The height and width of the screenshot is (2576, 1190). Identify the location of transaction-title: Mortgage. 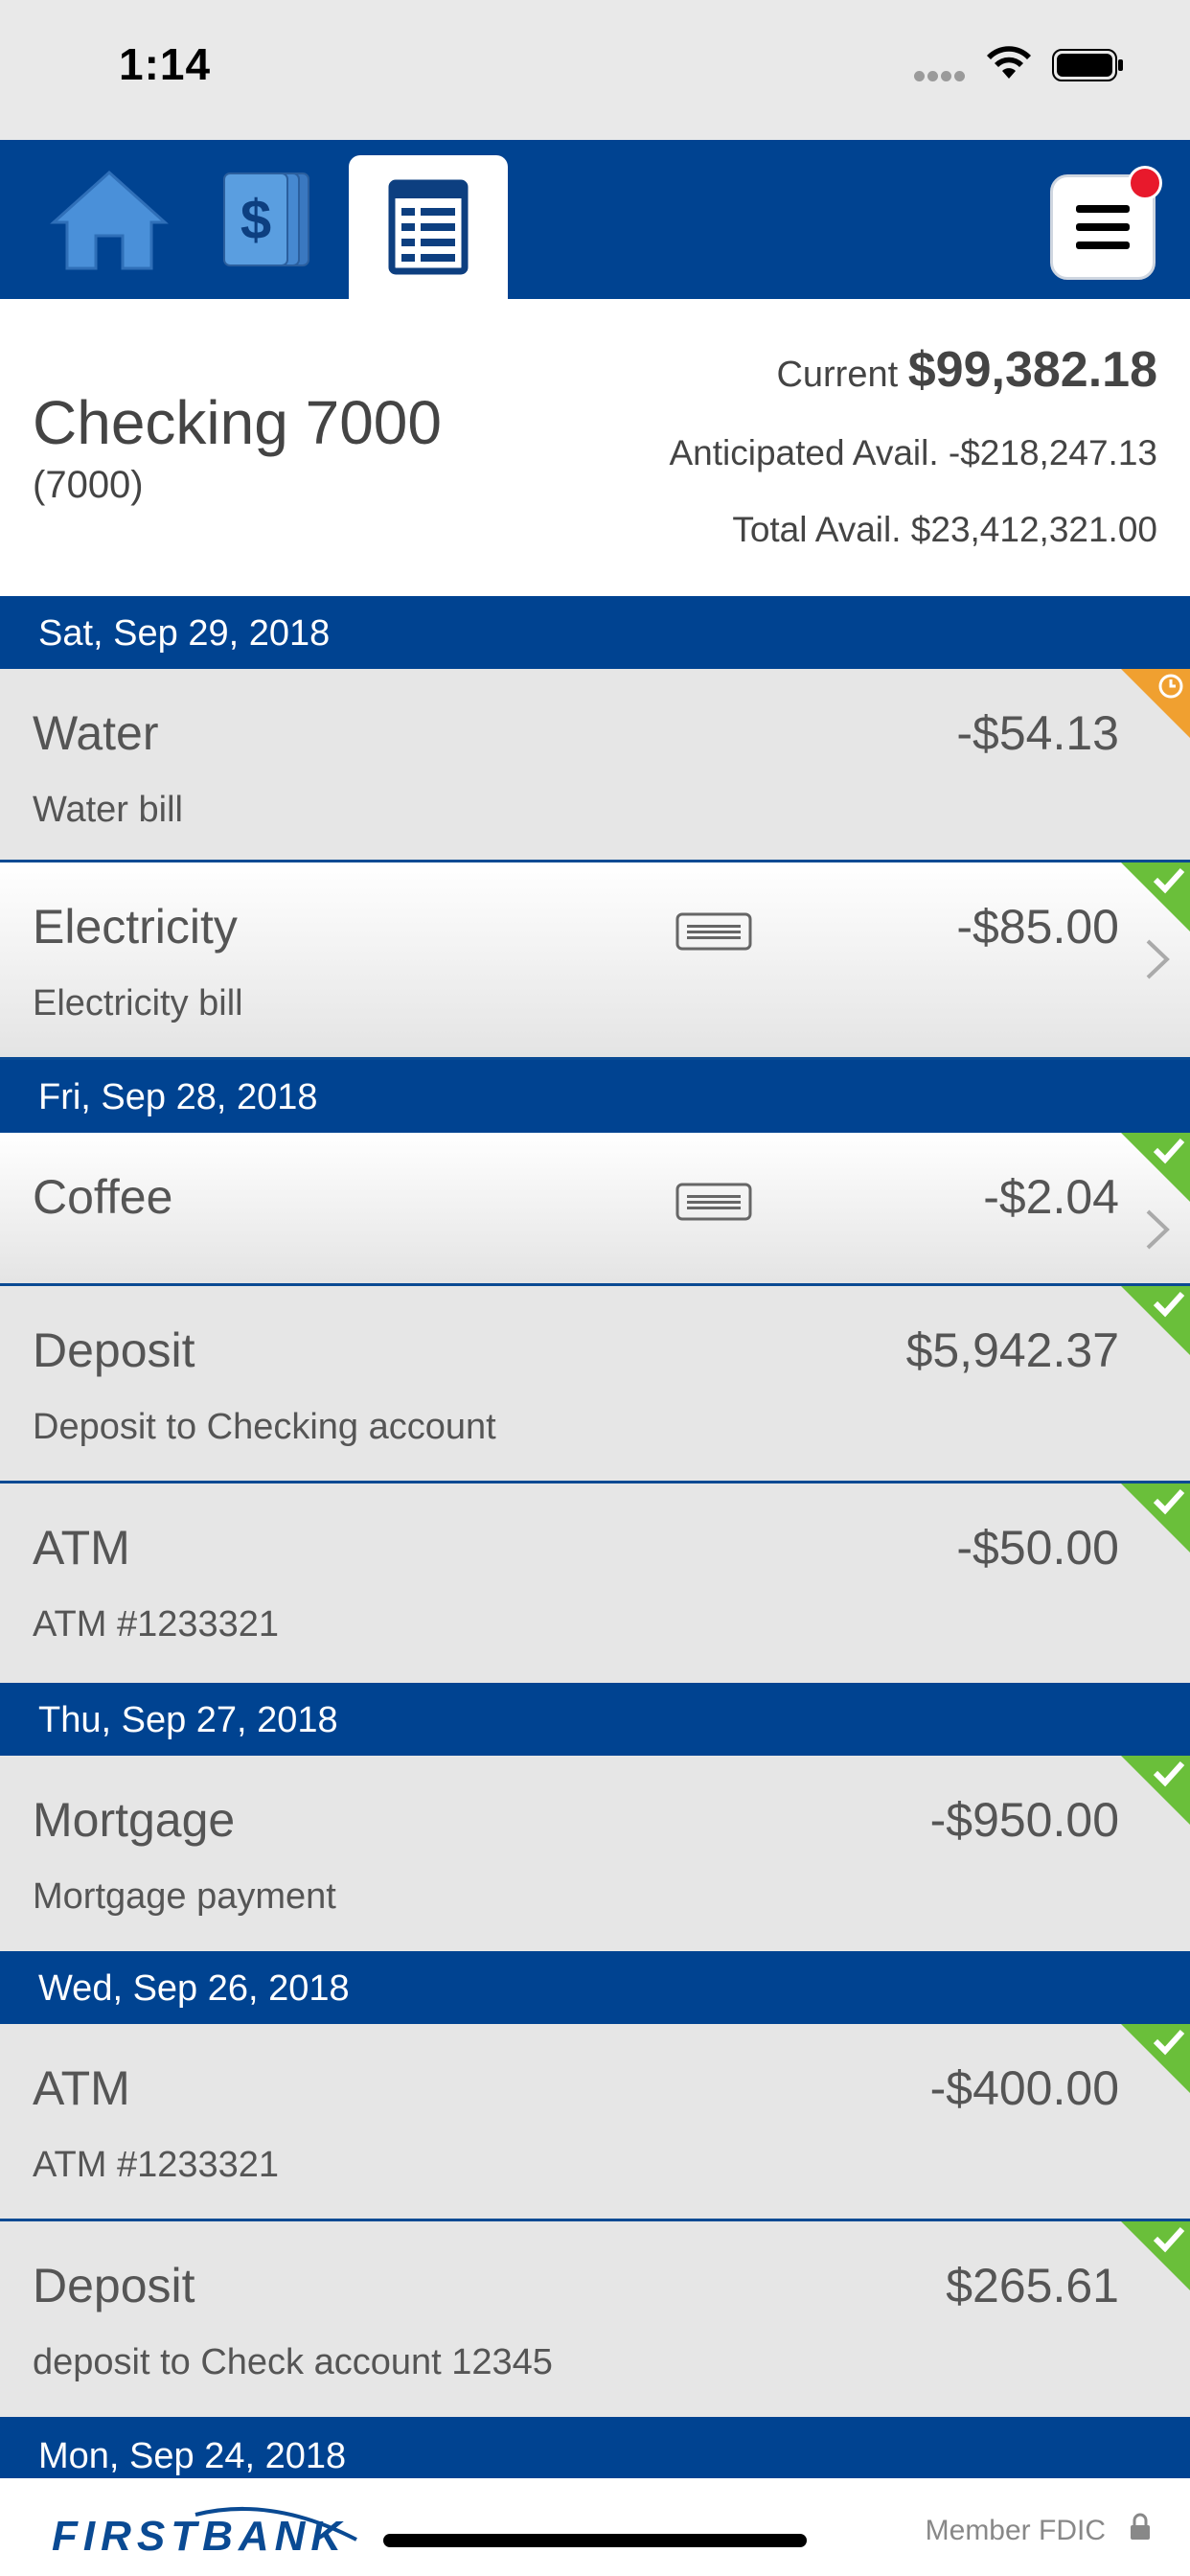
(135, 1820).